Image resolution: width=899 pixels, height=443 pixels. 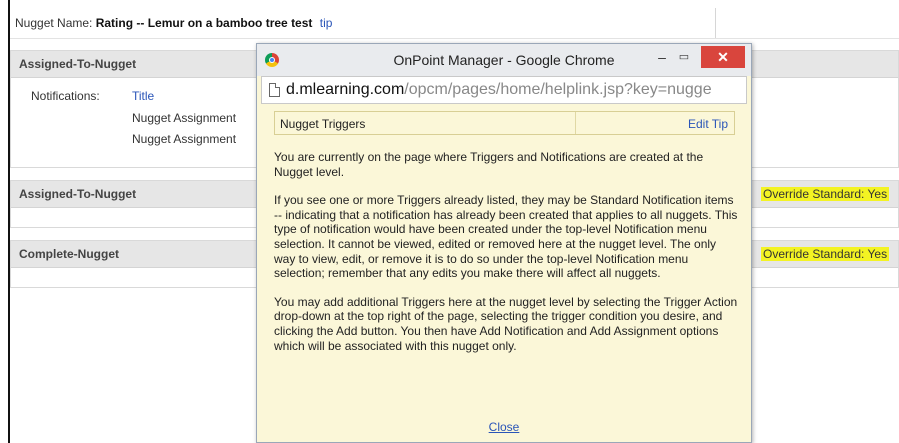 What do you see at coordinates (504, 123) in the screenshot?
I see `nugget-triggers-header: Nugget Triggers Edit Tip` at bounding box center [504, 123].